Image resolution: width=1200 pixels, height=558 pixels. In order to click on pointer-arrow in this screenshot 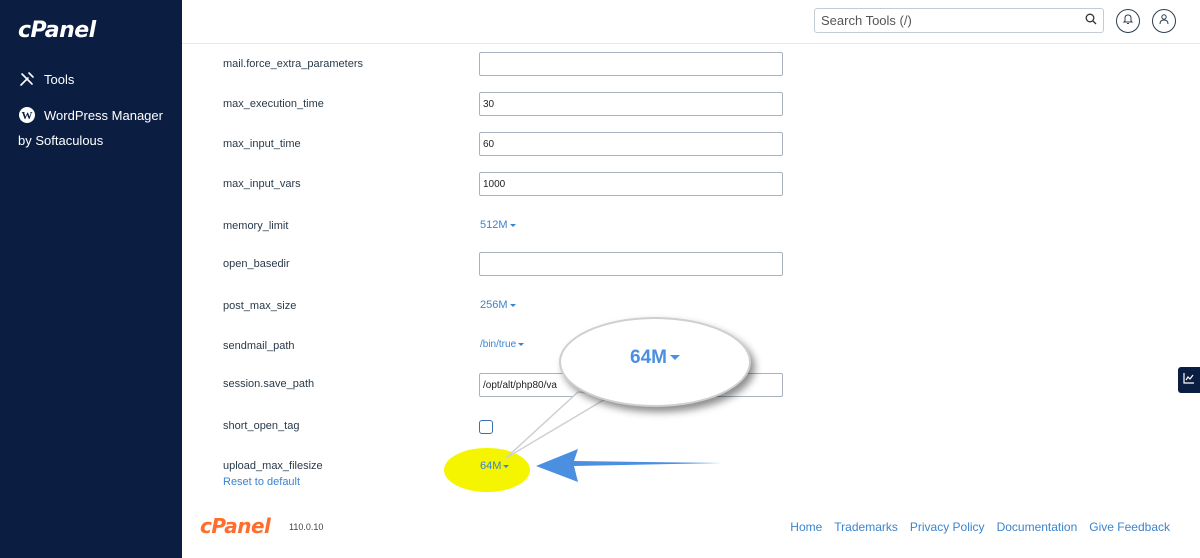, I will do `click(629, 465)`.